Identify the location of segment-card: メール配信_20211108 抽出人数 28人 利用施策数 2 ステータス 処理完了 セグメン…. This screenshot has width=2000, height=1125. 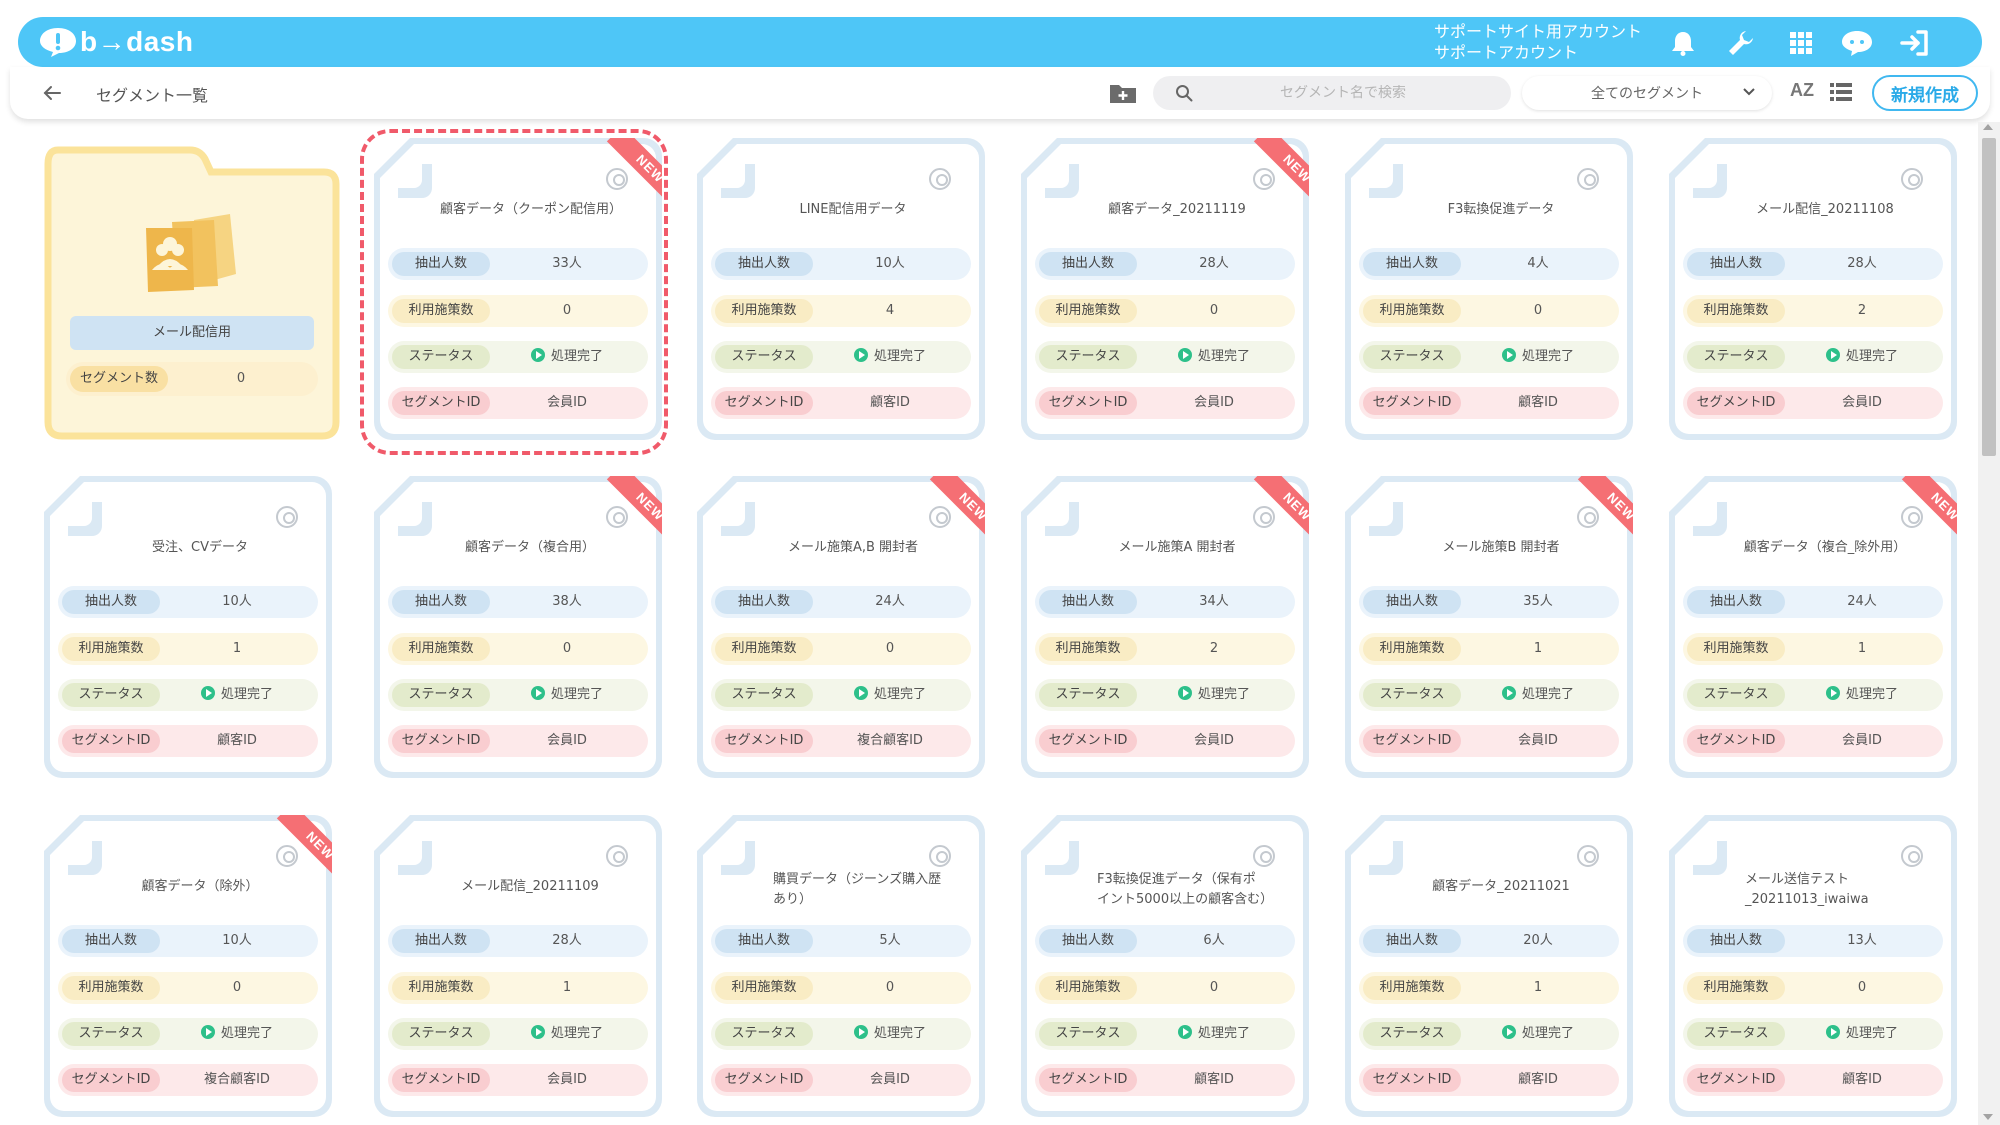
(1813, 289).